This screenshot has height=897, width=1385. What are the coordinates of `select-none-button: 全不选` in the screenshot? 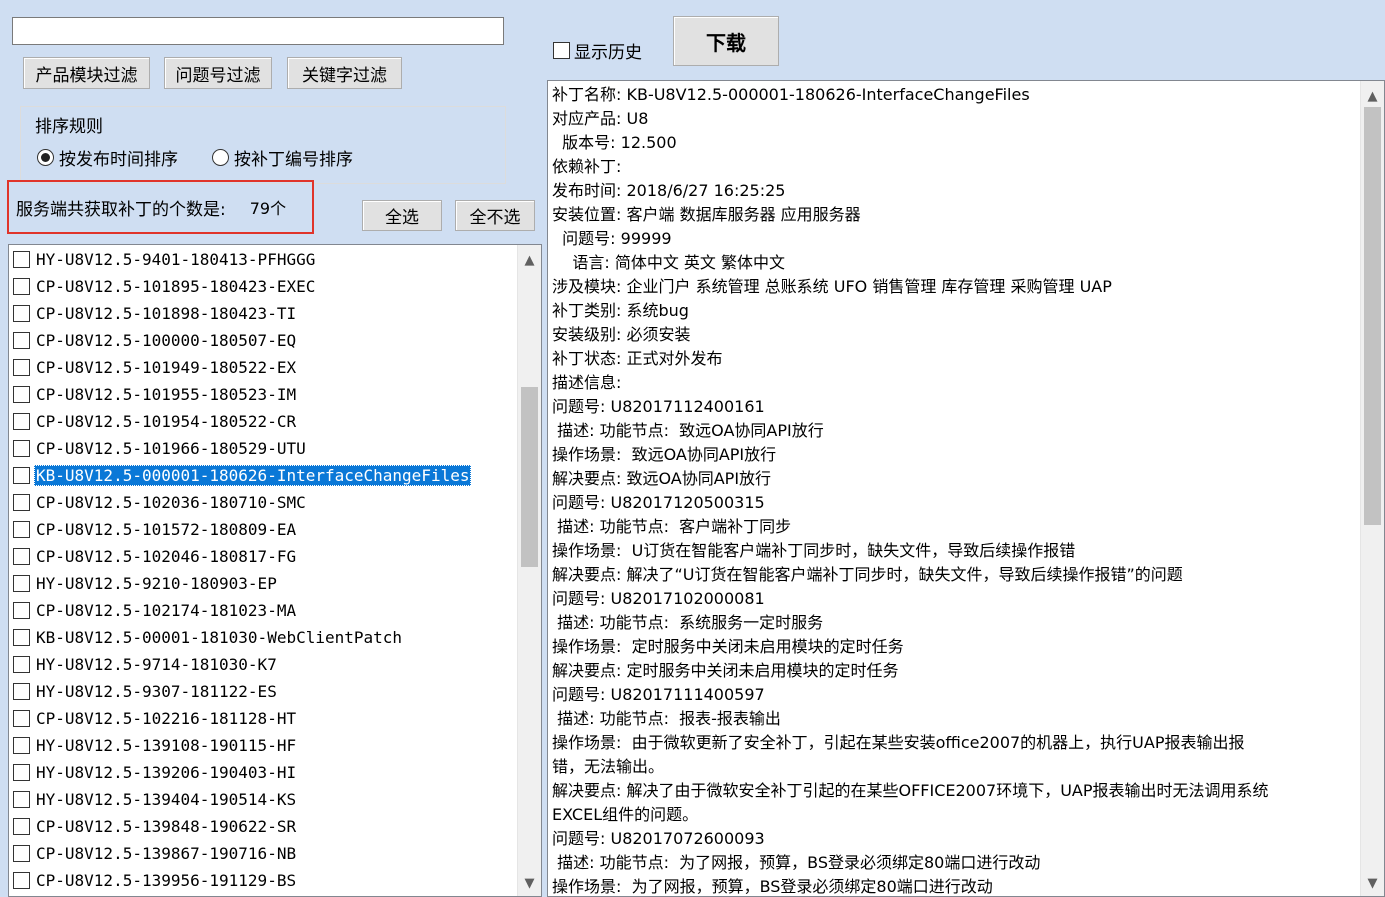 It's located at (495, 215).